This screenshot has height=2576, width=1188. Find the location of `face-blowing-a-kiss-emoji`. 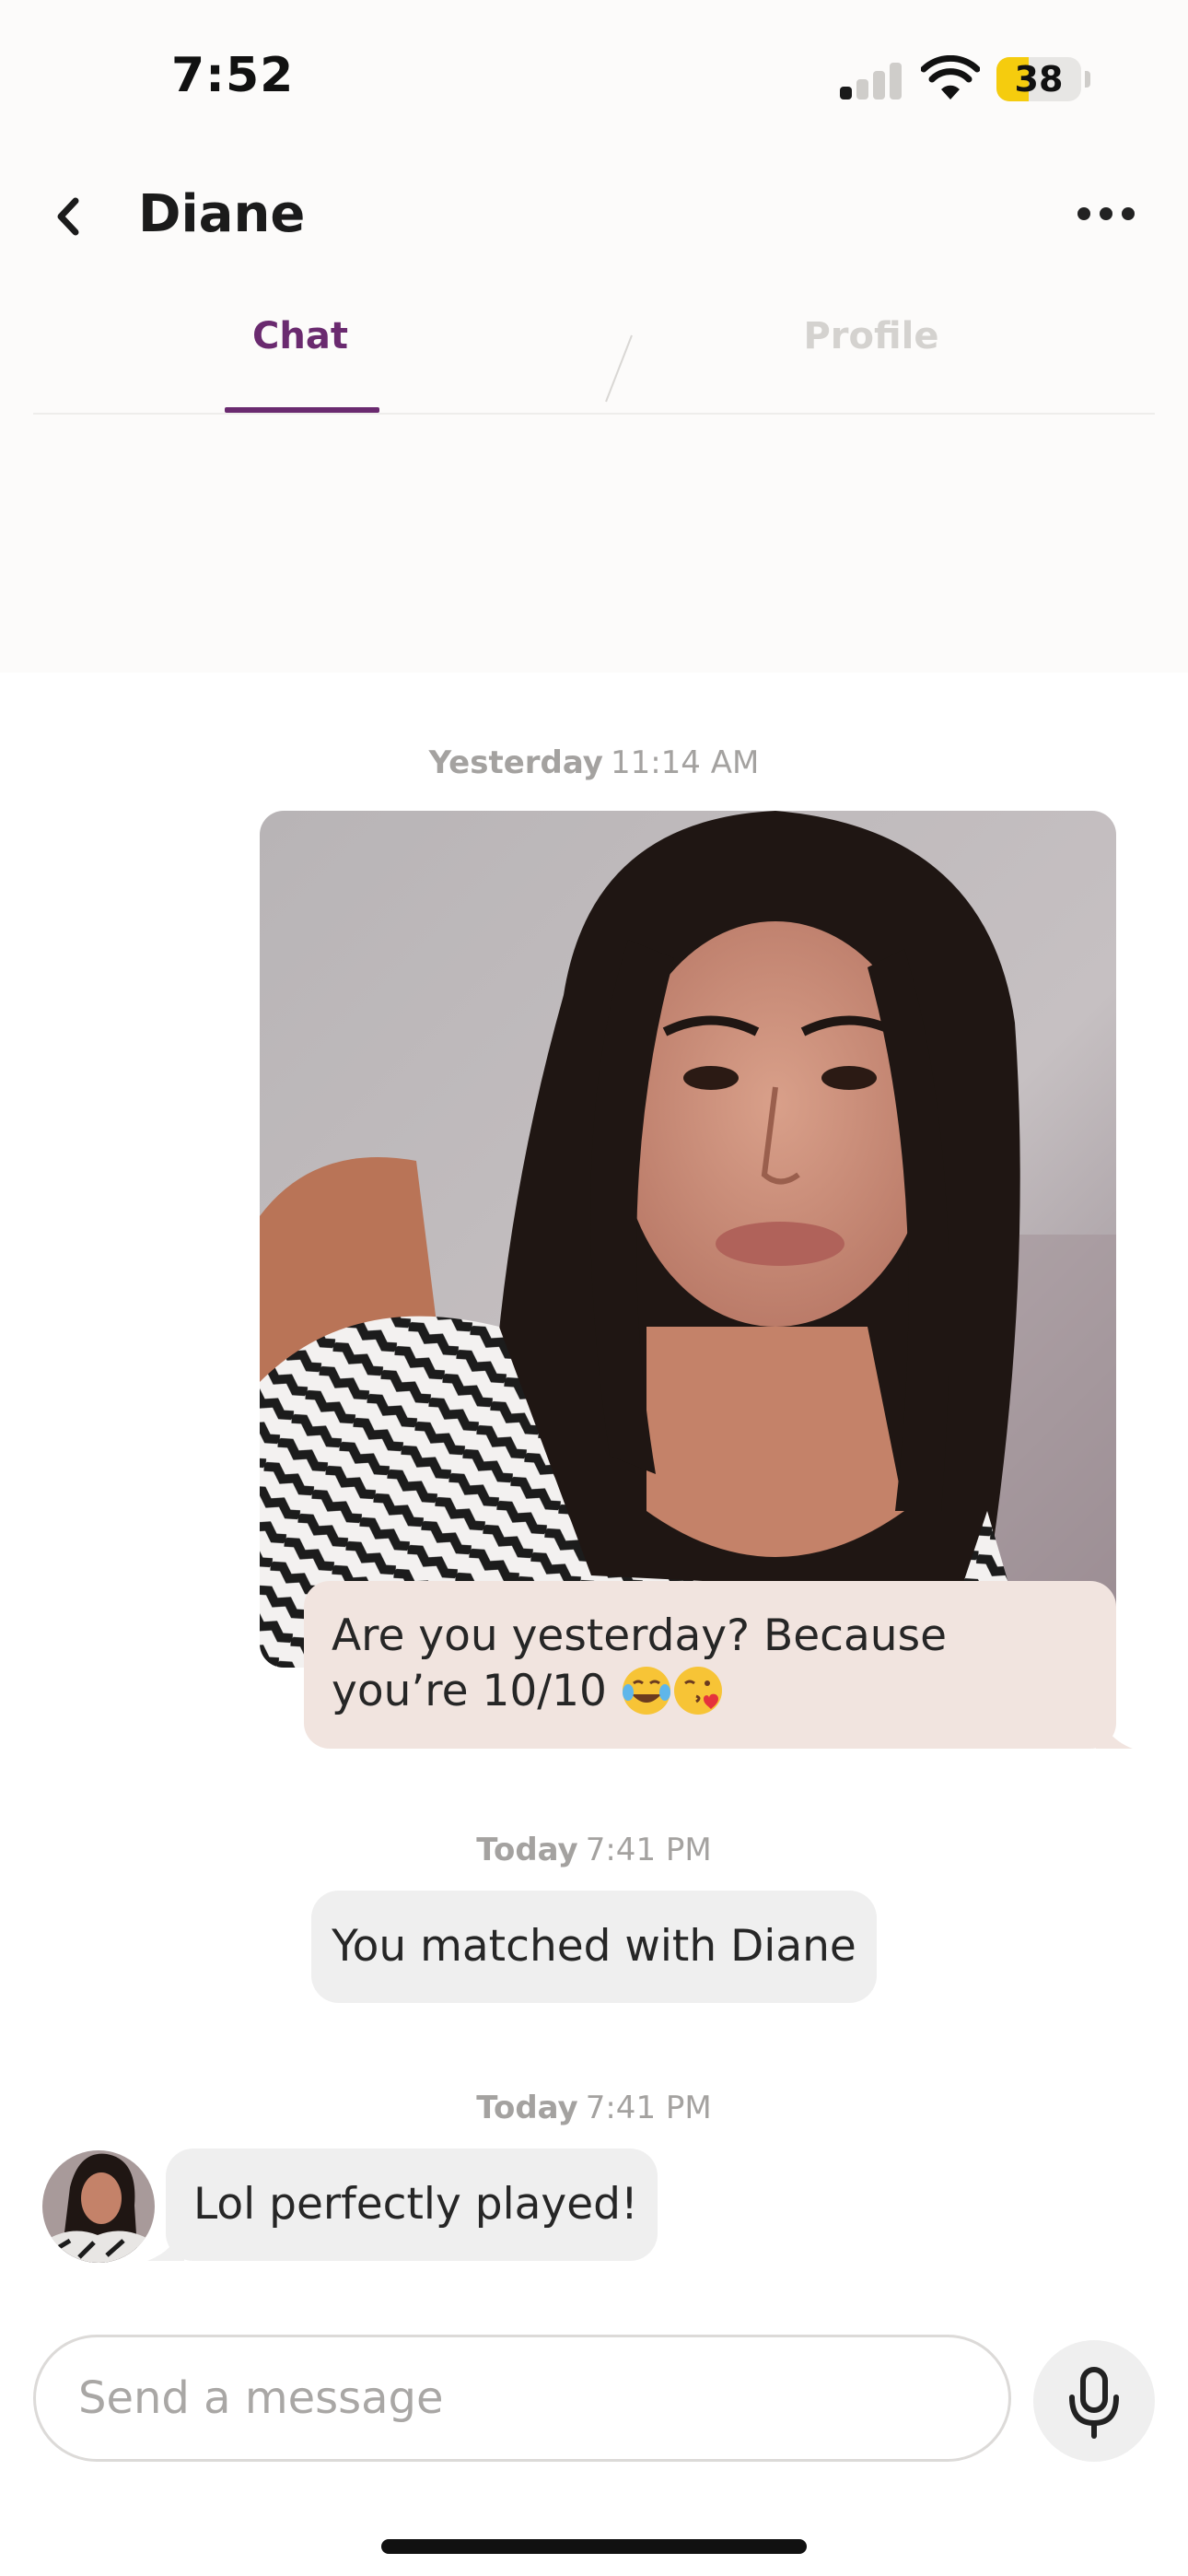

face-blowing-a-kiss-emoji is located at coordinates (697, 1691).